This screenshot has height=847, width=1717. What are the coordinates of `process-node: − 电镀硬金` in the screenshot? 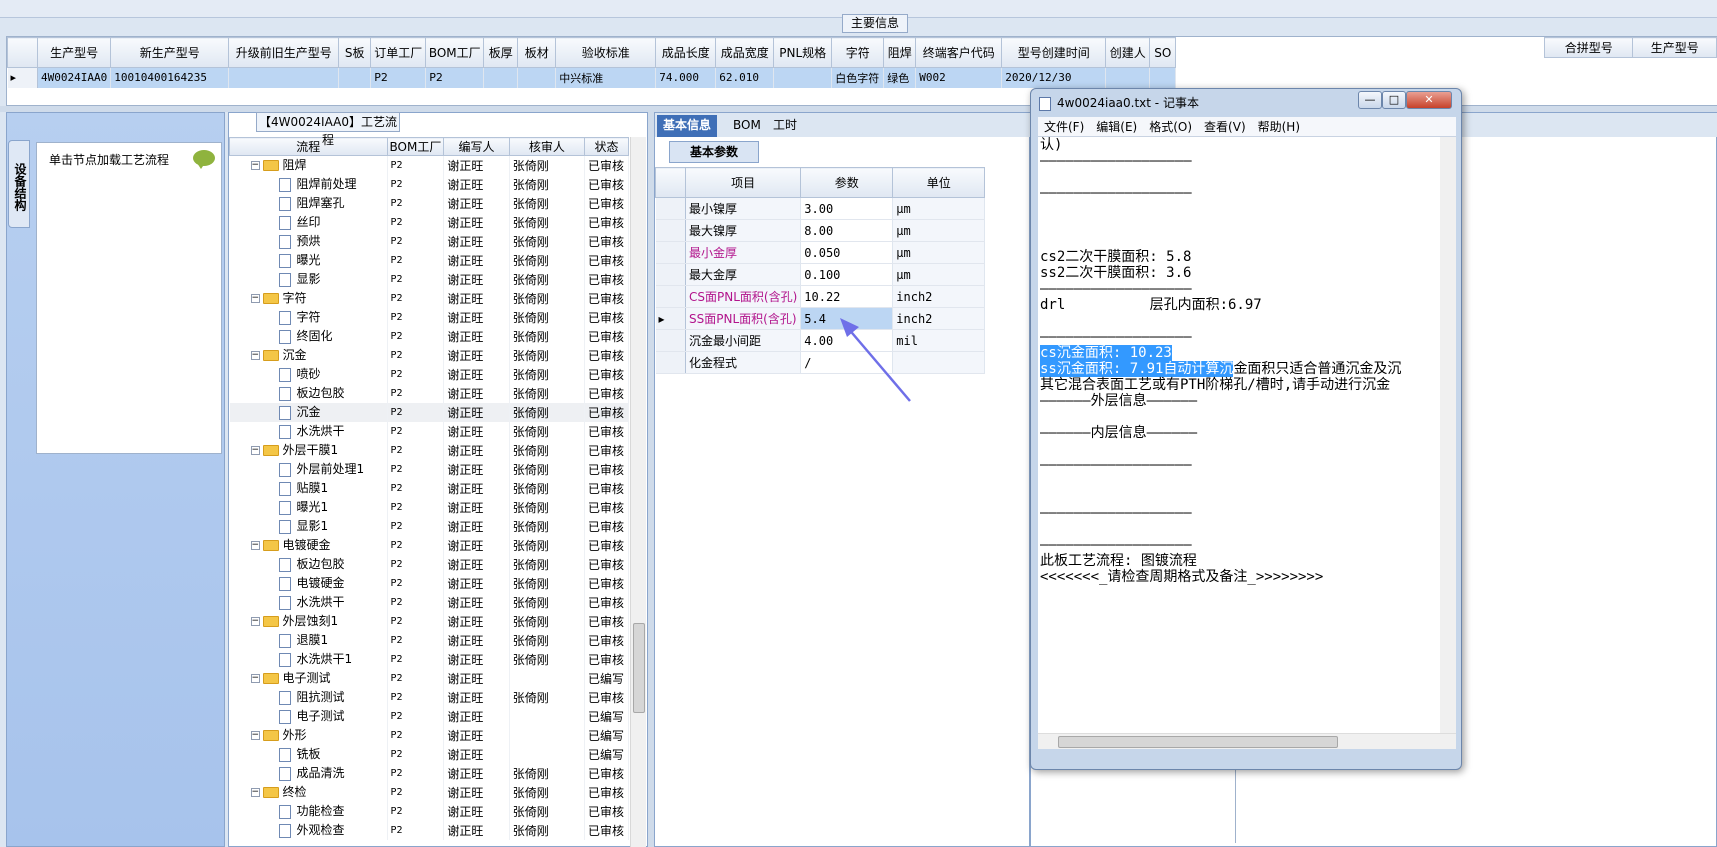 It's located at (308, 545).